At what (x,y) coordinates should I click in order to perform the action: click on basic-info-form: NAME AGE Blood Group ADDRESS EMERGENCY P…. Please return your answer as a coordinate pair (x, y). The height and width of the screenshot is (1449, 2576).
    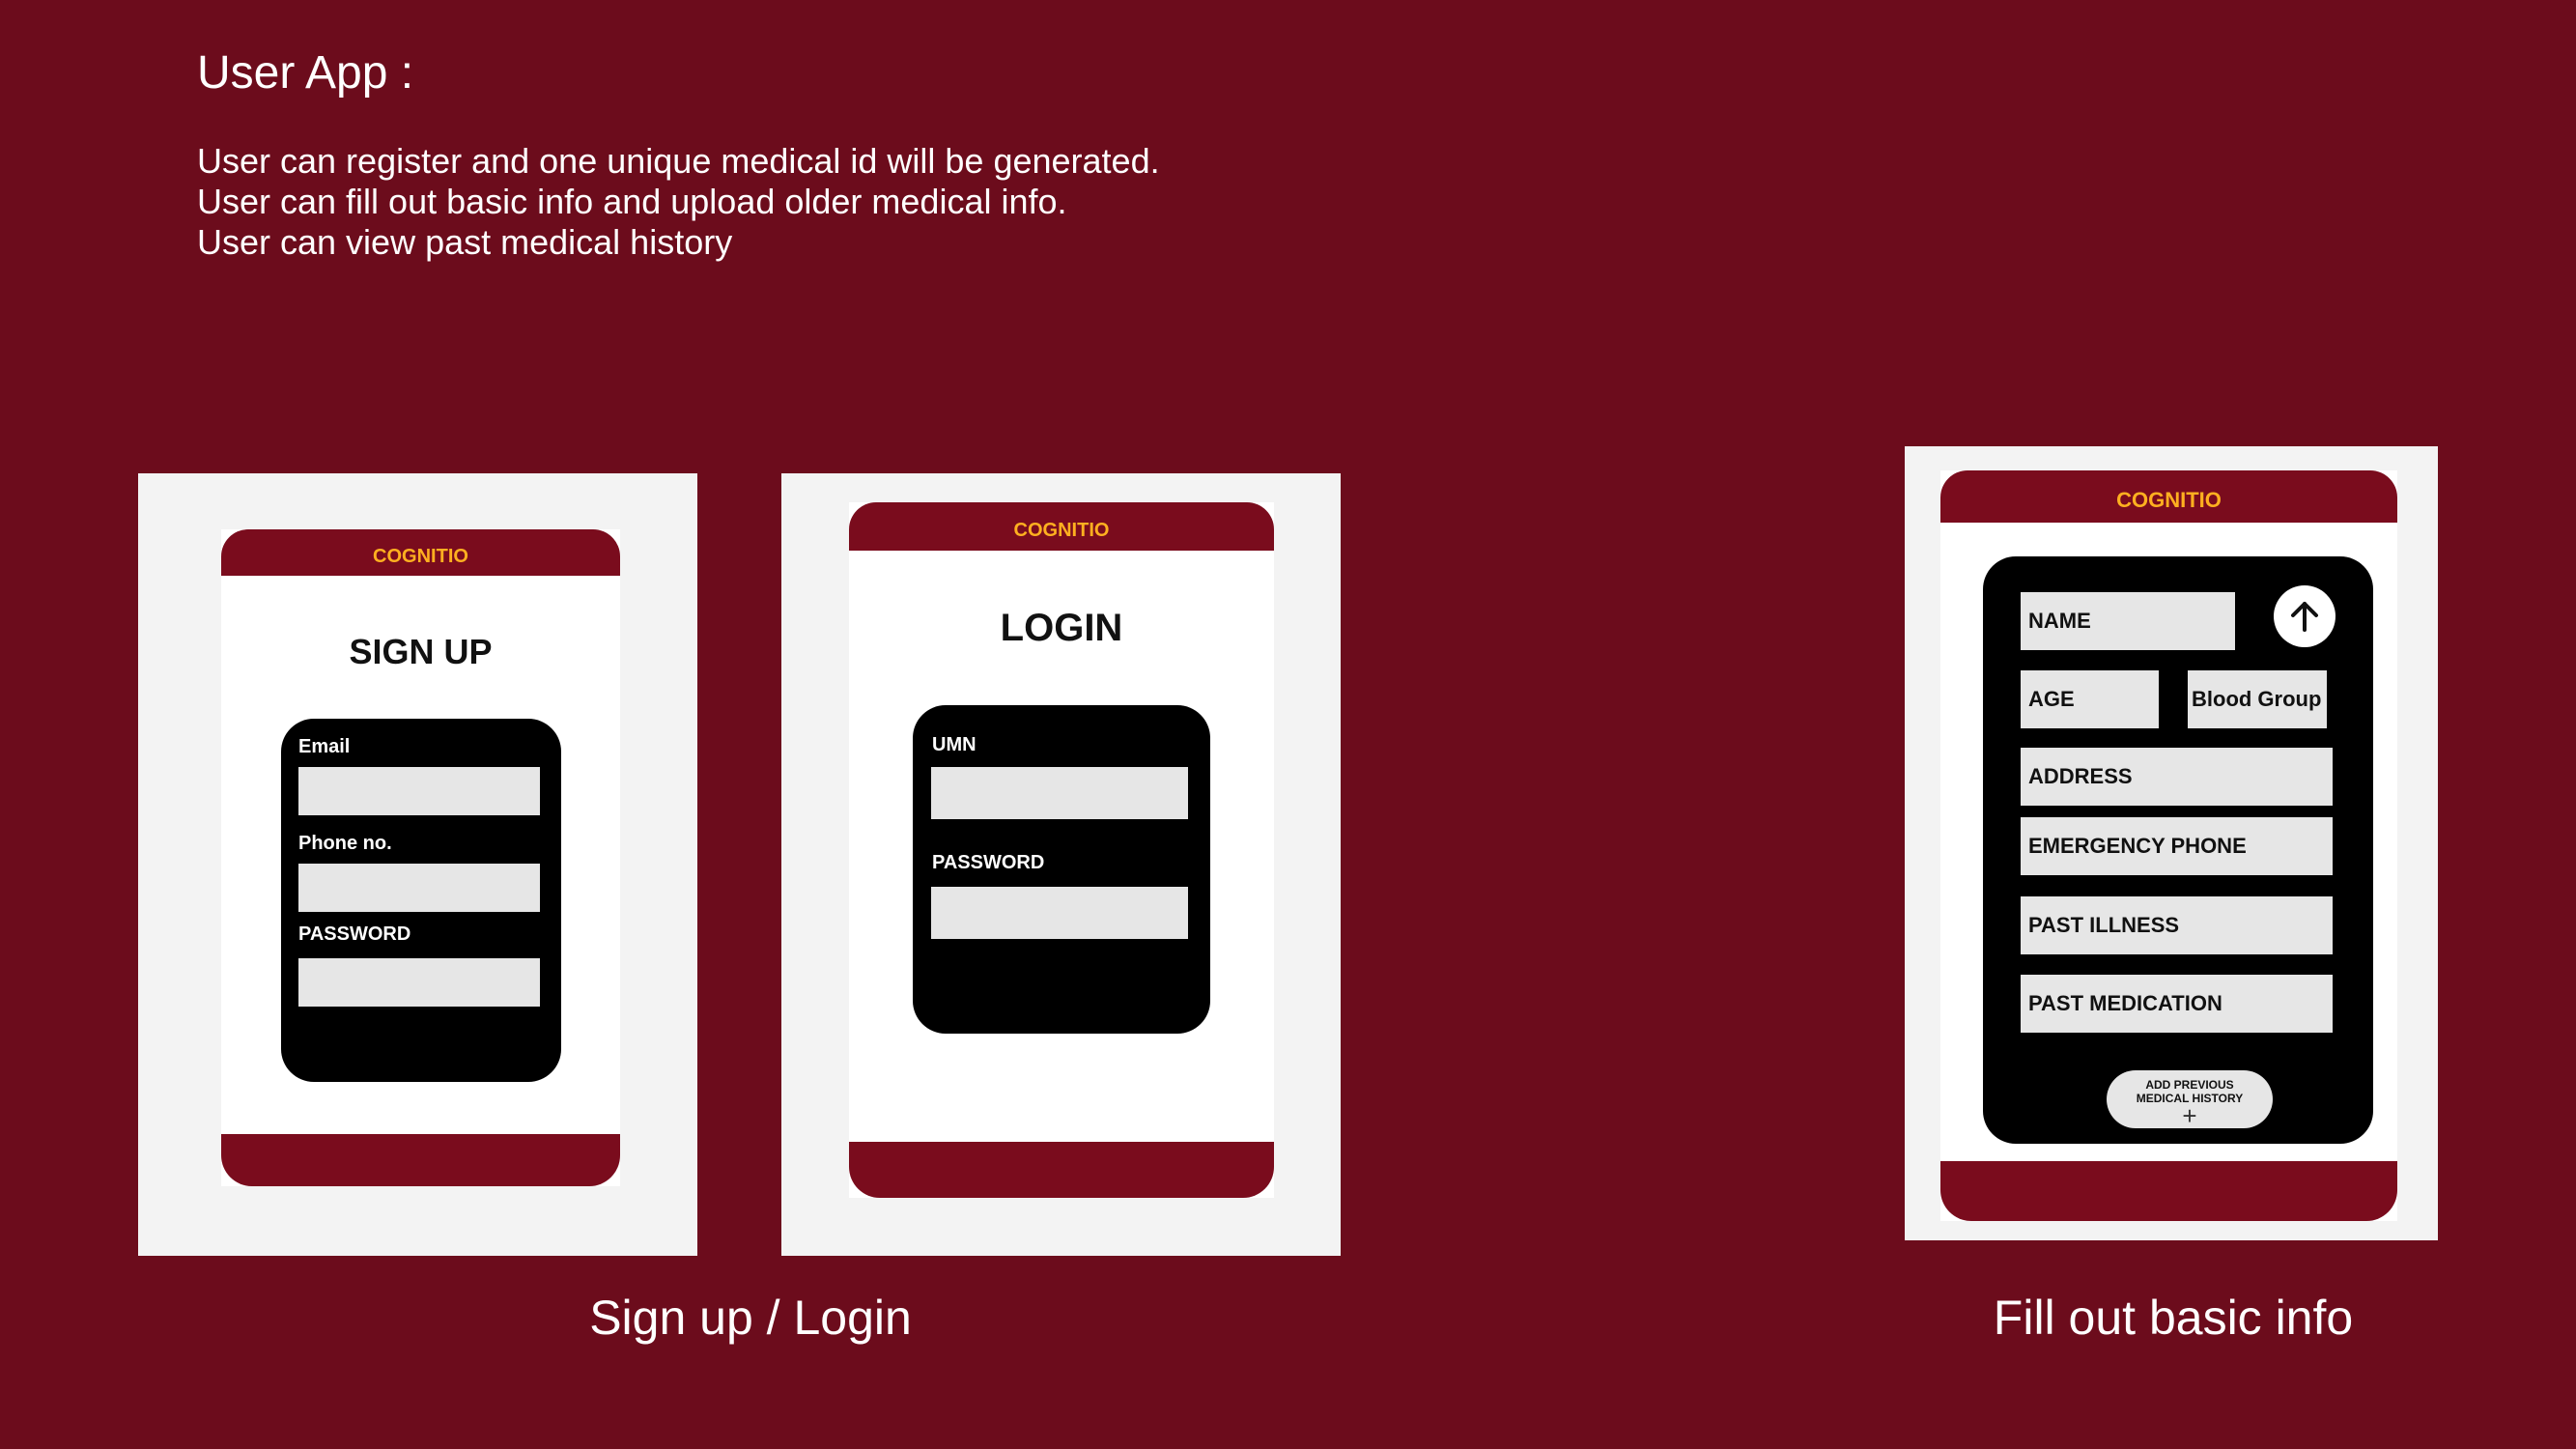
    Looking at the image, I should click on (2178, 850).